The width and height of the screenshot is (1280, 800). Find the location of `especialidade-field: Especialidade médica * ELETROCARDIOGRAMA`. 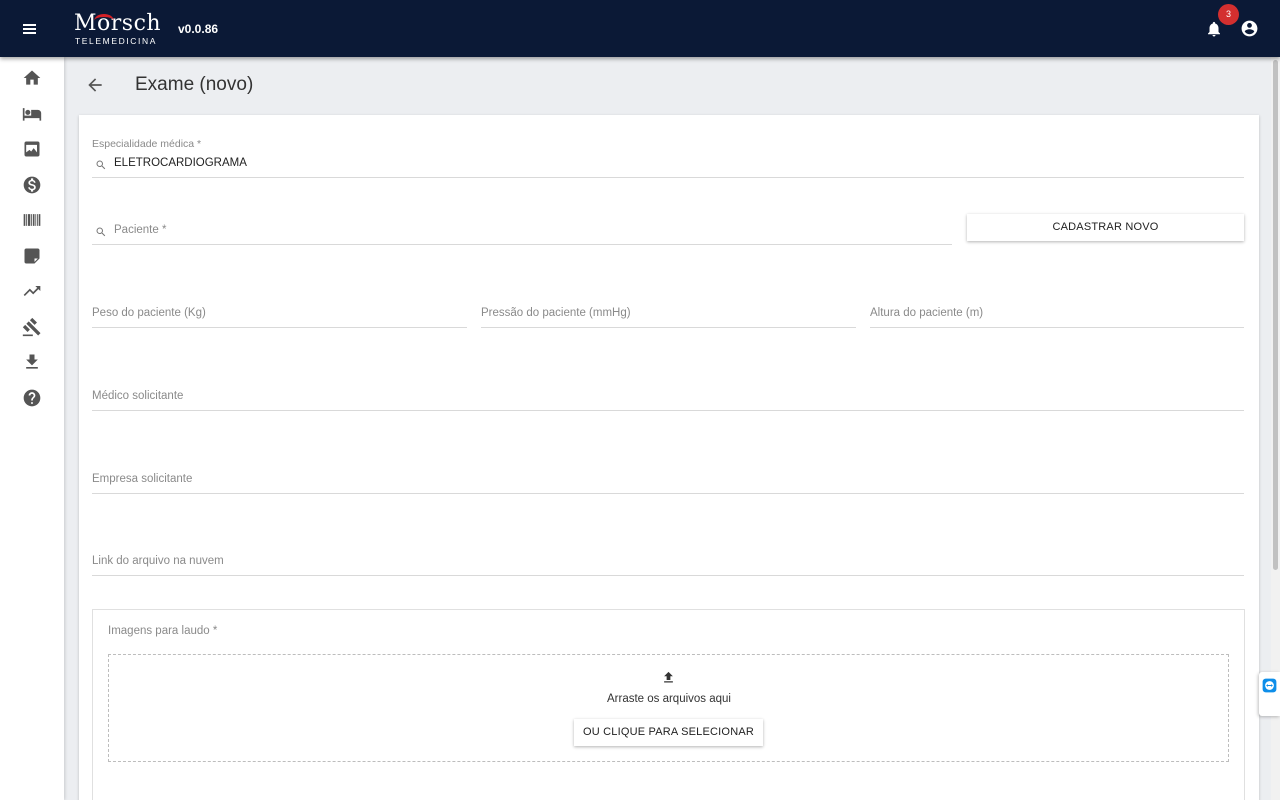

especialidade-field: Especialidade médica * ELETROCARDIOGRAMA is located at coordinates (668, 158).